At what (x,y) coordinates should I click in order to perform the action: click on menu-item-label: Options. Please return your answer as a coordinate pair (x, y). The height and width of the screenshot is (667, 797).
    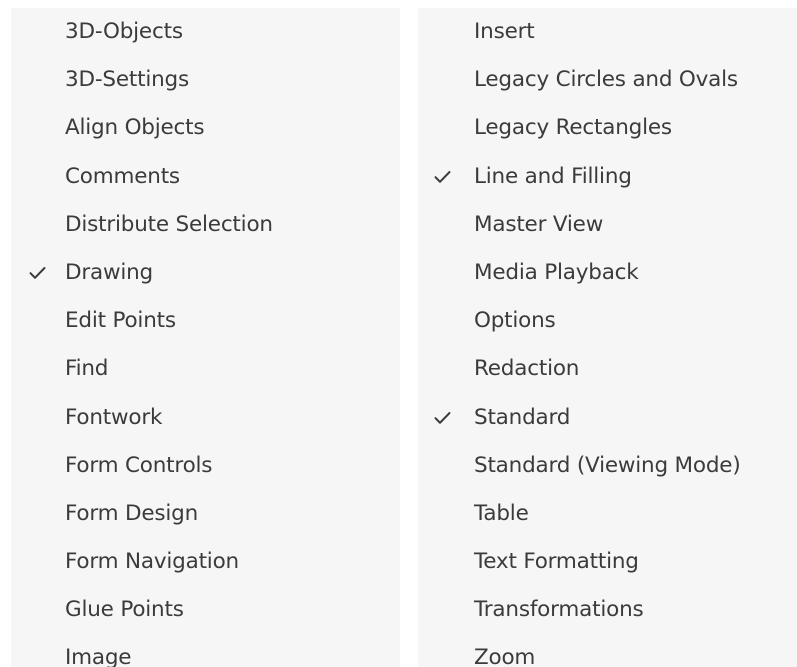
    Looking at the image, I should click on (515, 321).